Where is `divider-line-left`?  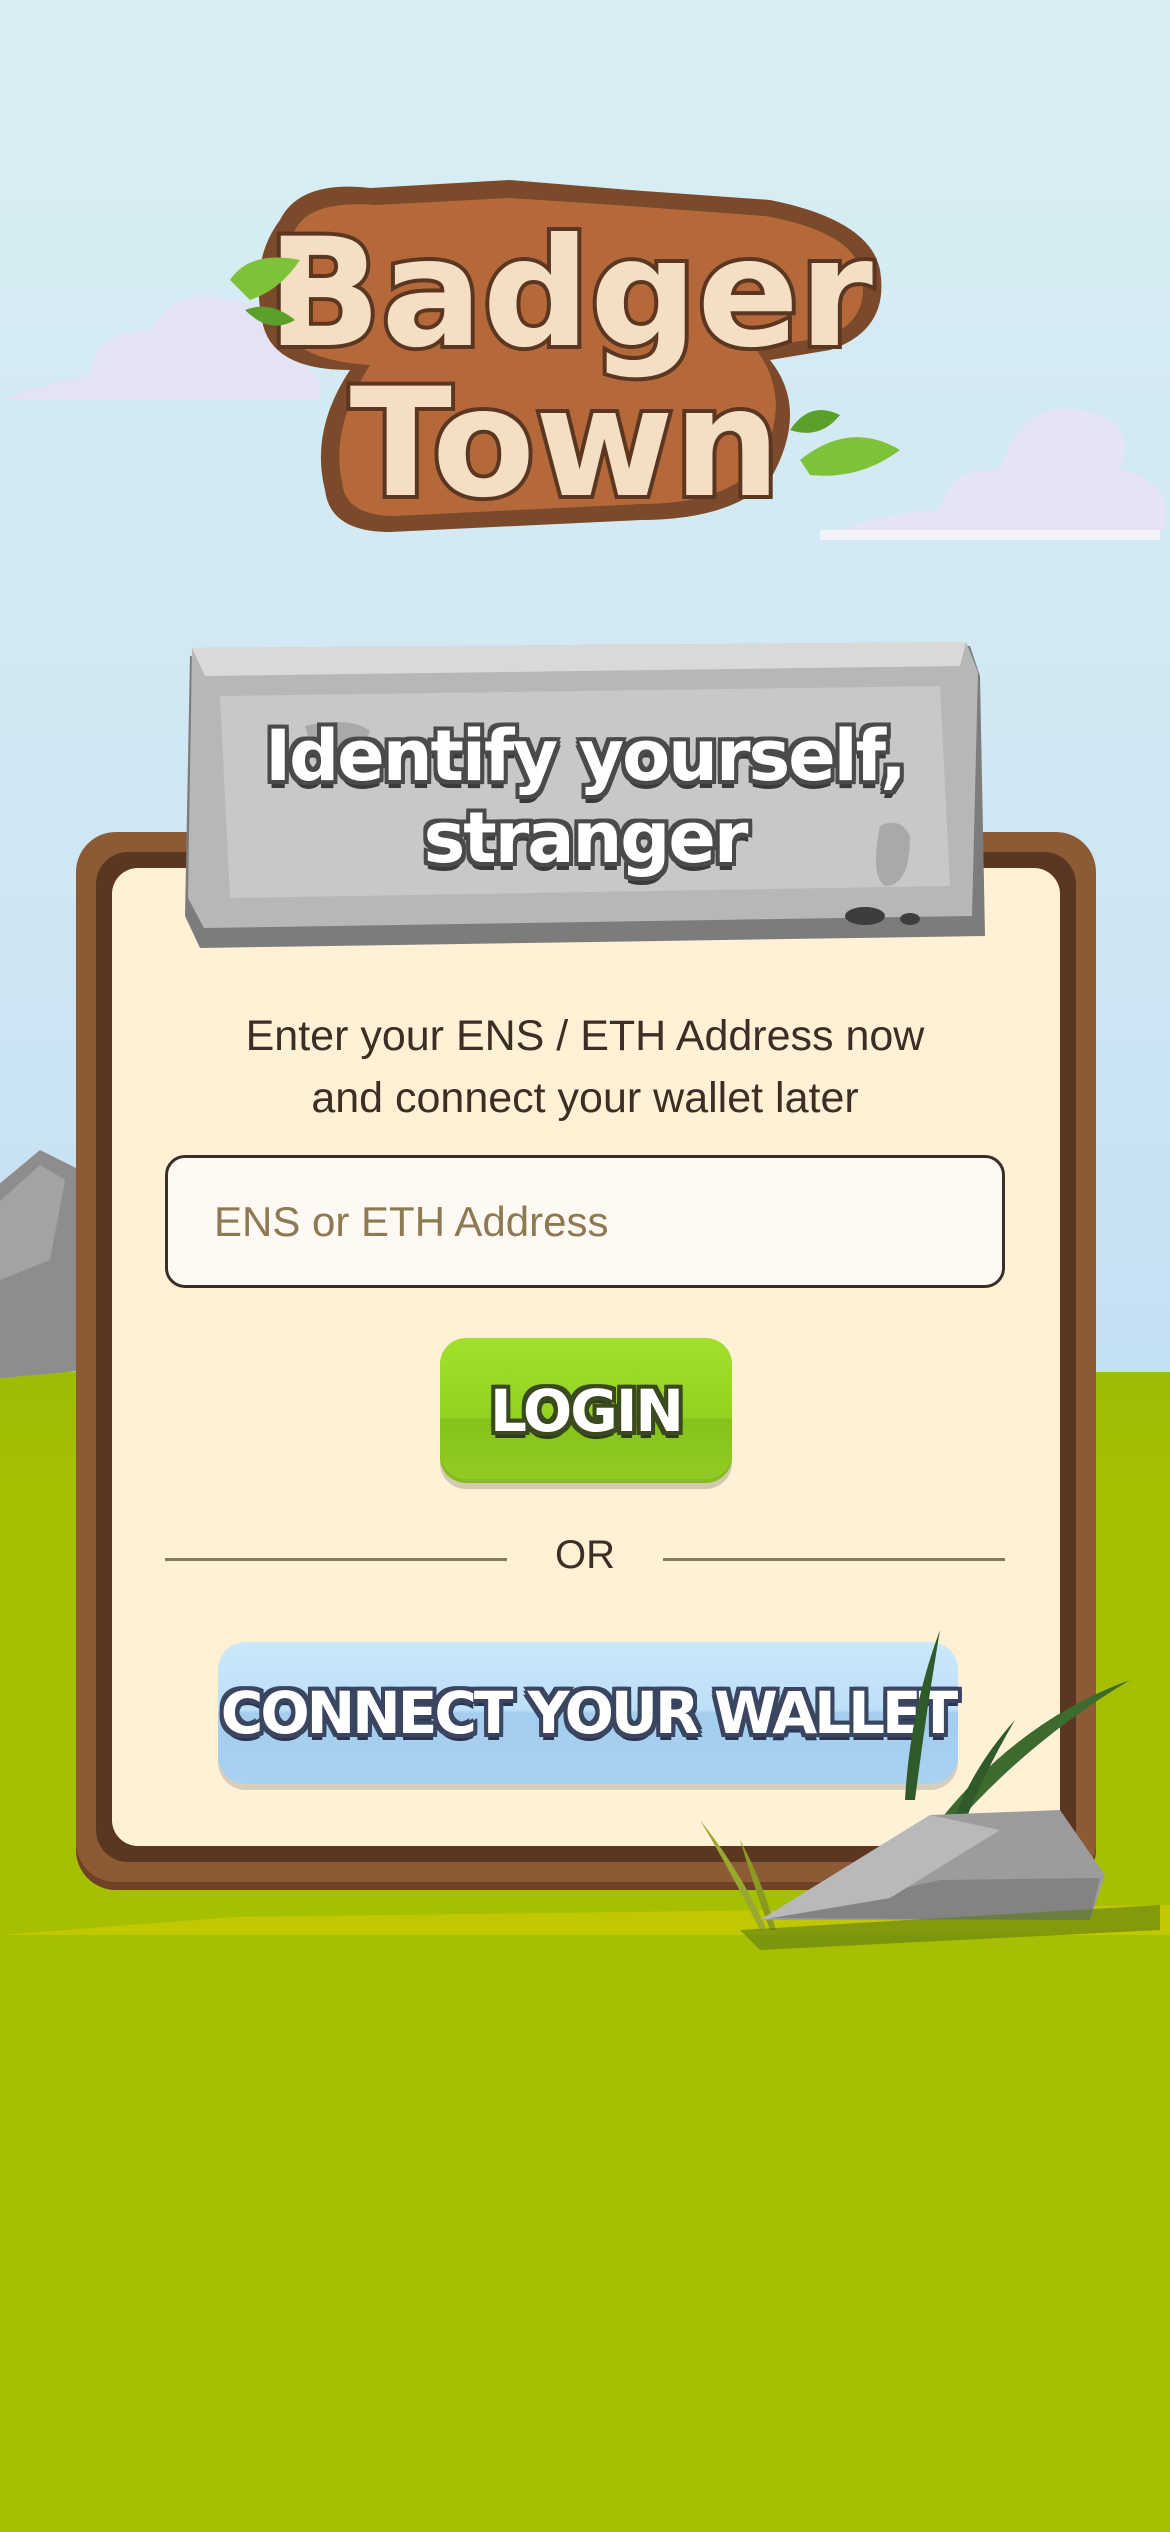
divider-line-left is located at coordinates (336, 1559).